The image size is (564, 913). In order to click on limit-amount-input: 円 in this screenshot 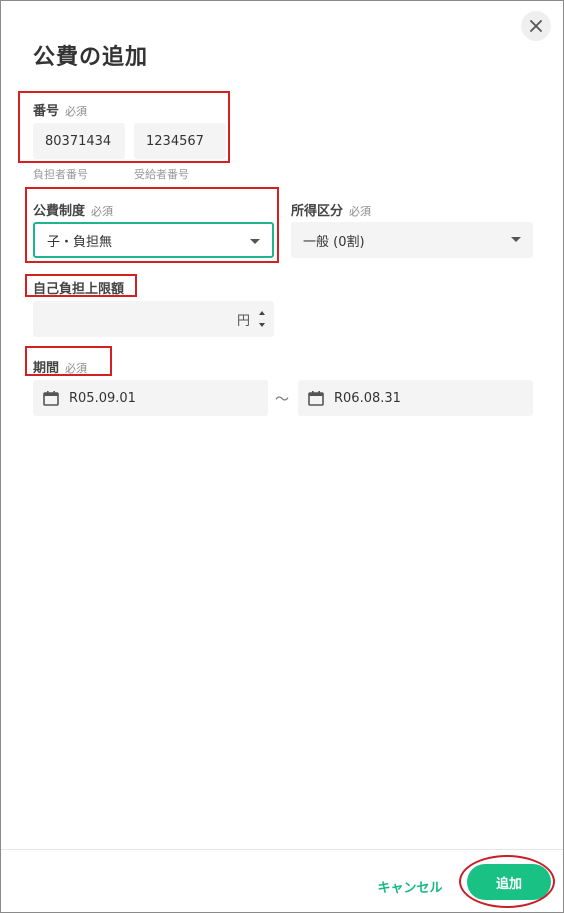, I will do `click(153, 319)`.